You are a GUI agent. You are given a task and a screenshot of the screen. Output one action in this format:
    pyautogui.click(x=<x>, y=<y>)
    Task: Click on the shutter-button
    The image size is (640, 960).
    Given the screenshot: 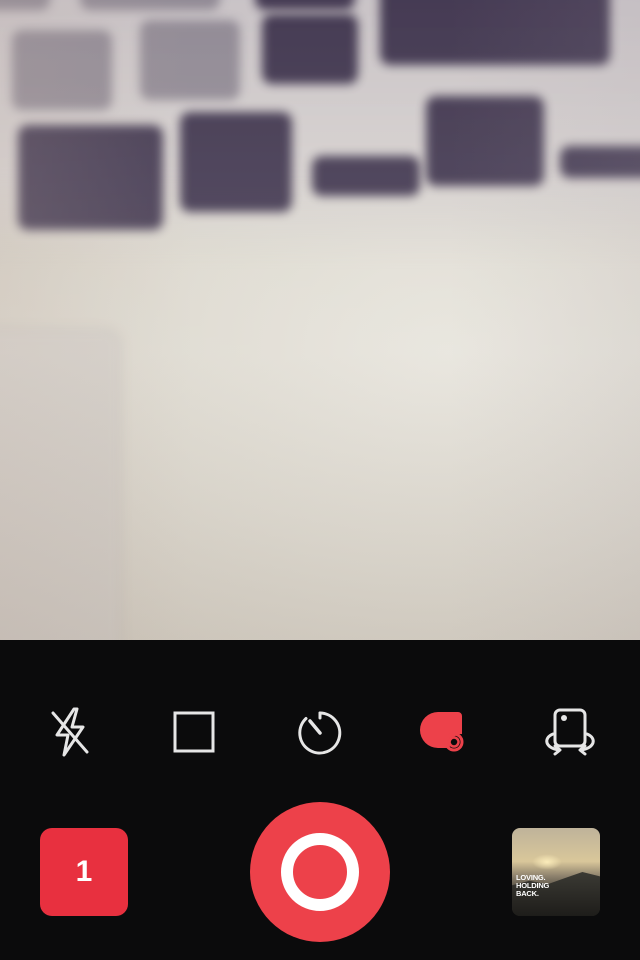 What is the action you would take?
    pyautogui.click(x=320, y=872)
    